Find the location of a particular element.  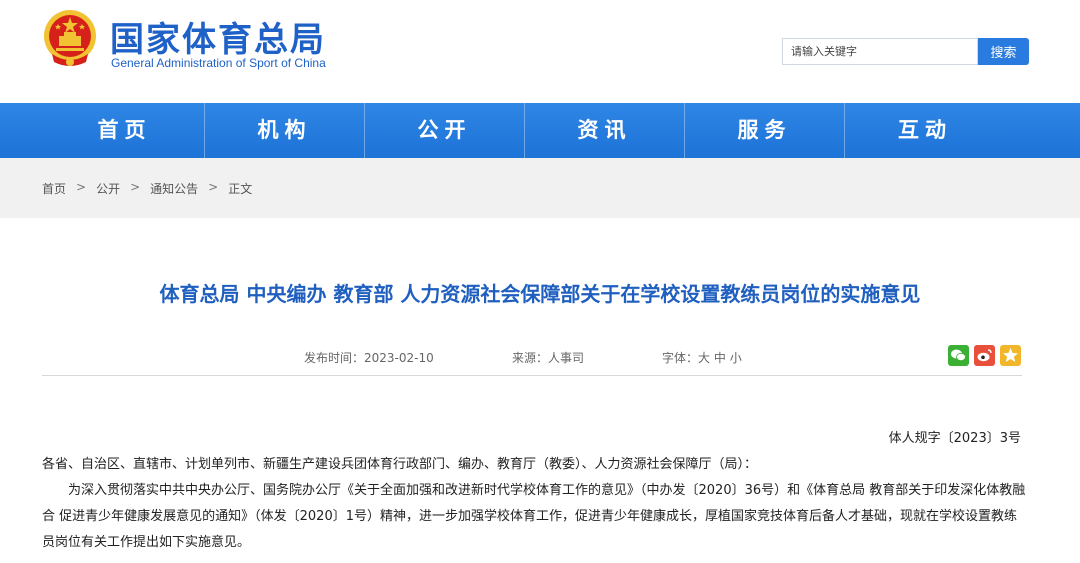

font-size-medium: 中 is located at coordinates (720, 358).